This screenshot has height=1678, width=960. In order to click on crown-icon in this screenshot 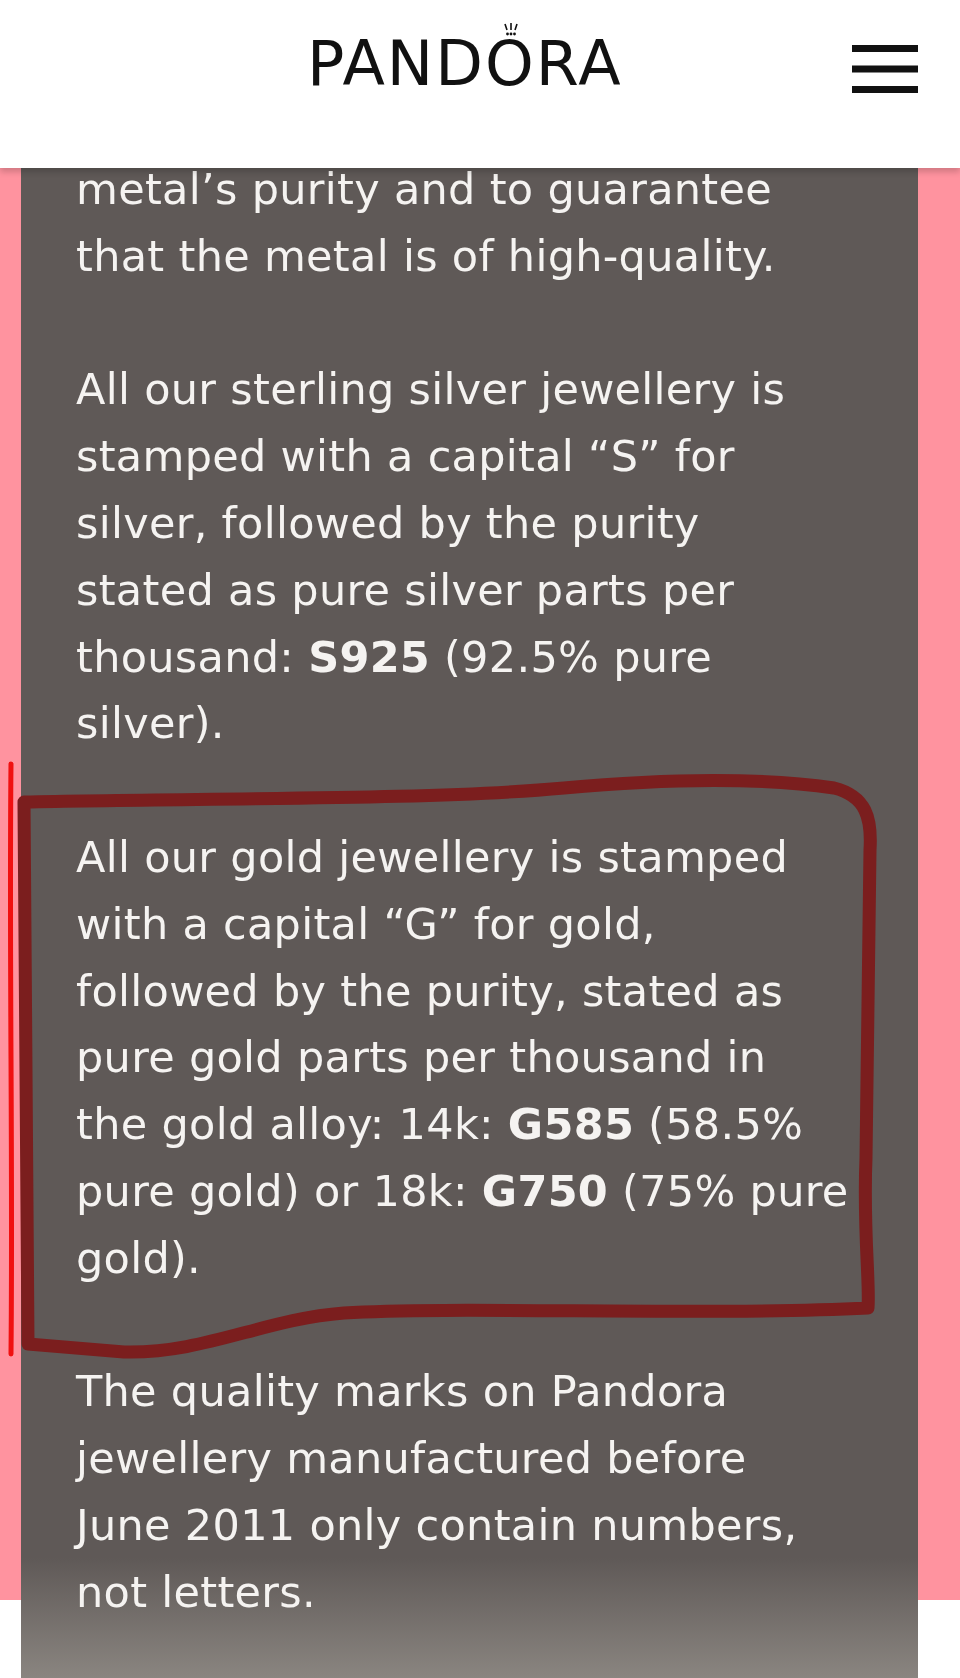, I will do `click(511, 30)`.